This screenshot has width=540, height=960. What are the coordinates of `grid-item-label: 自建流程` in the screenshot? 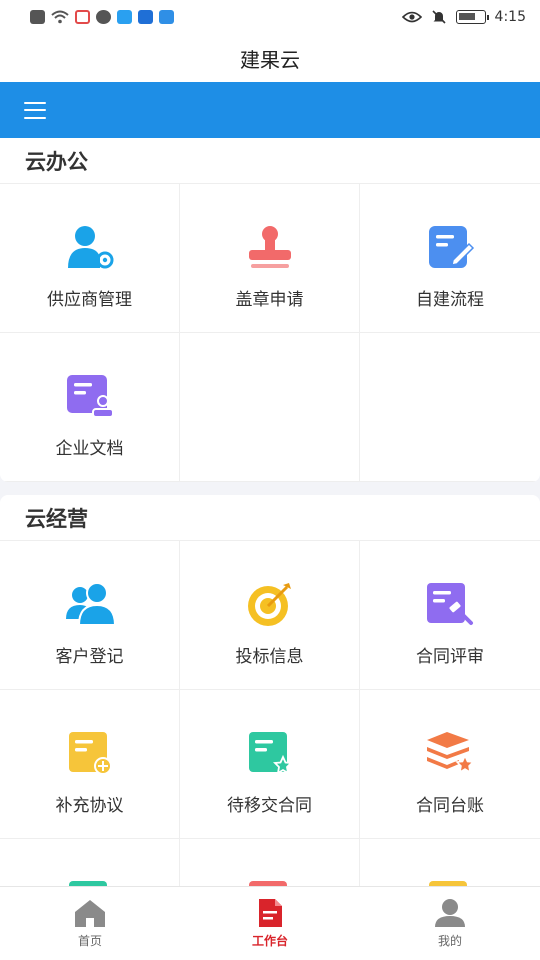 It's located at (450, 300).